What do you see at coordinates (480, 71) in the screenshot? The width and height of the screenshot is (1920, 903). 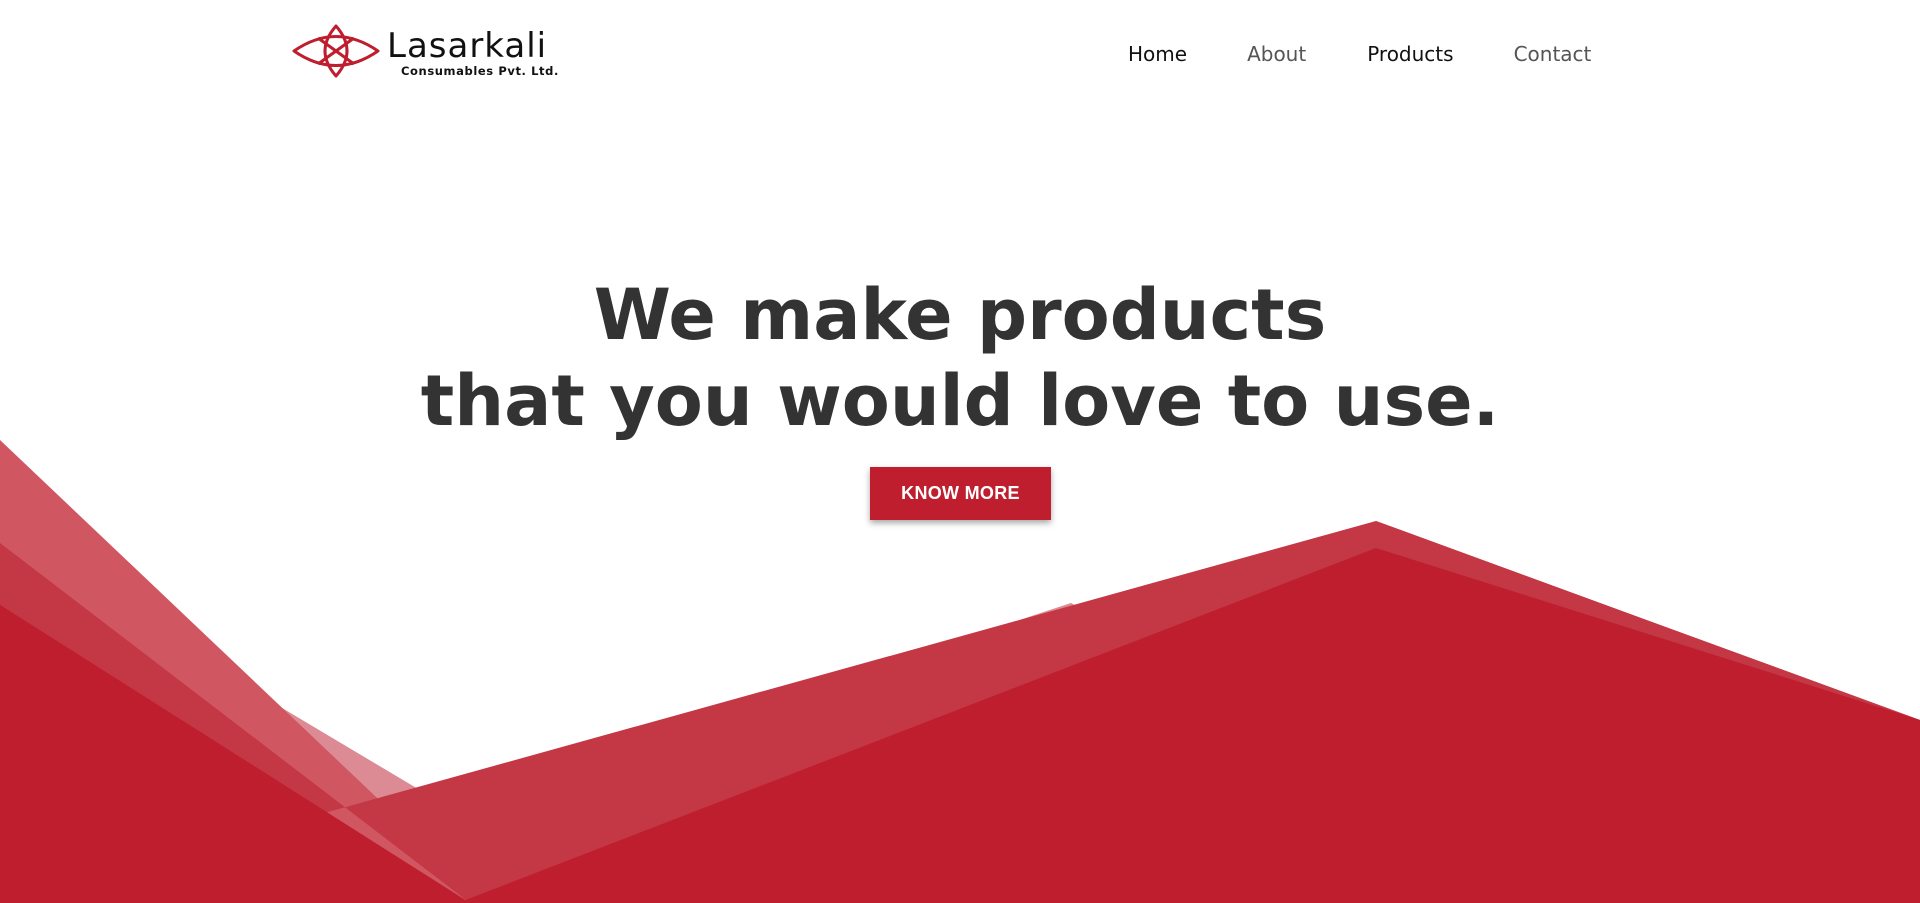 I see `brand-tagline: Consumables Pvt. Ltd.` at bounding box center [480, 71].